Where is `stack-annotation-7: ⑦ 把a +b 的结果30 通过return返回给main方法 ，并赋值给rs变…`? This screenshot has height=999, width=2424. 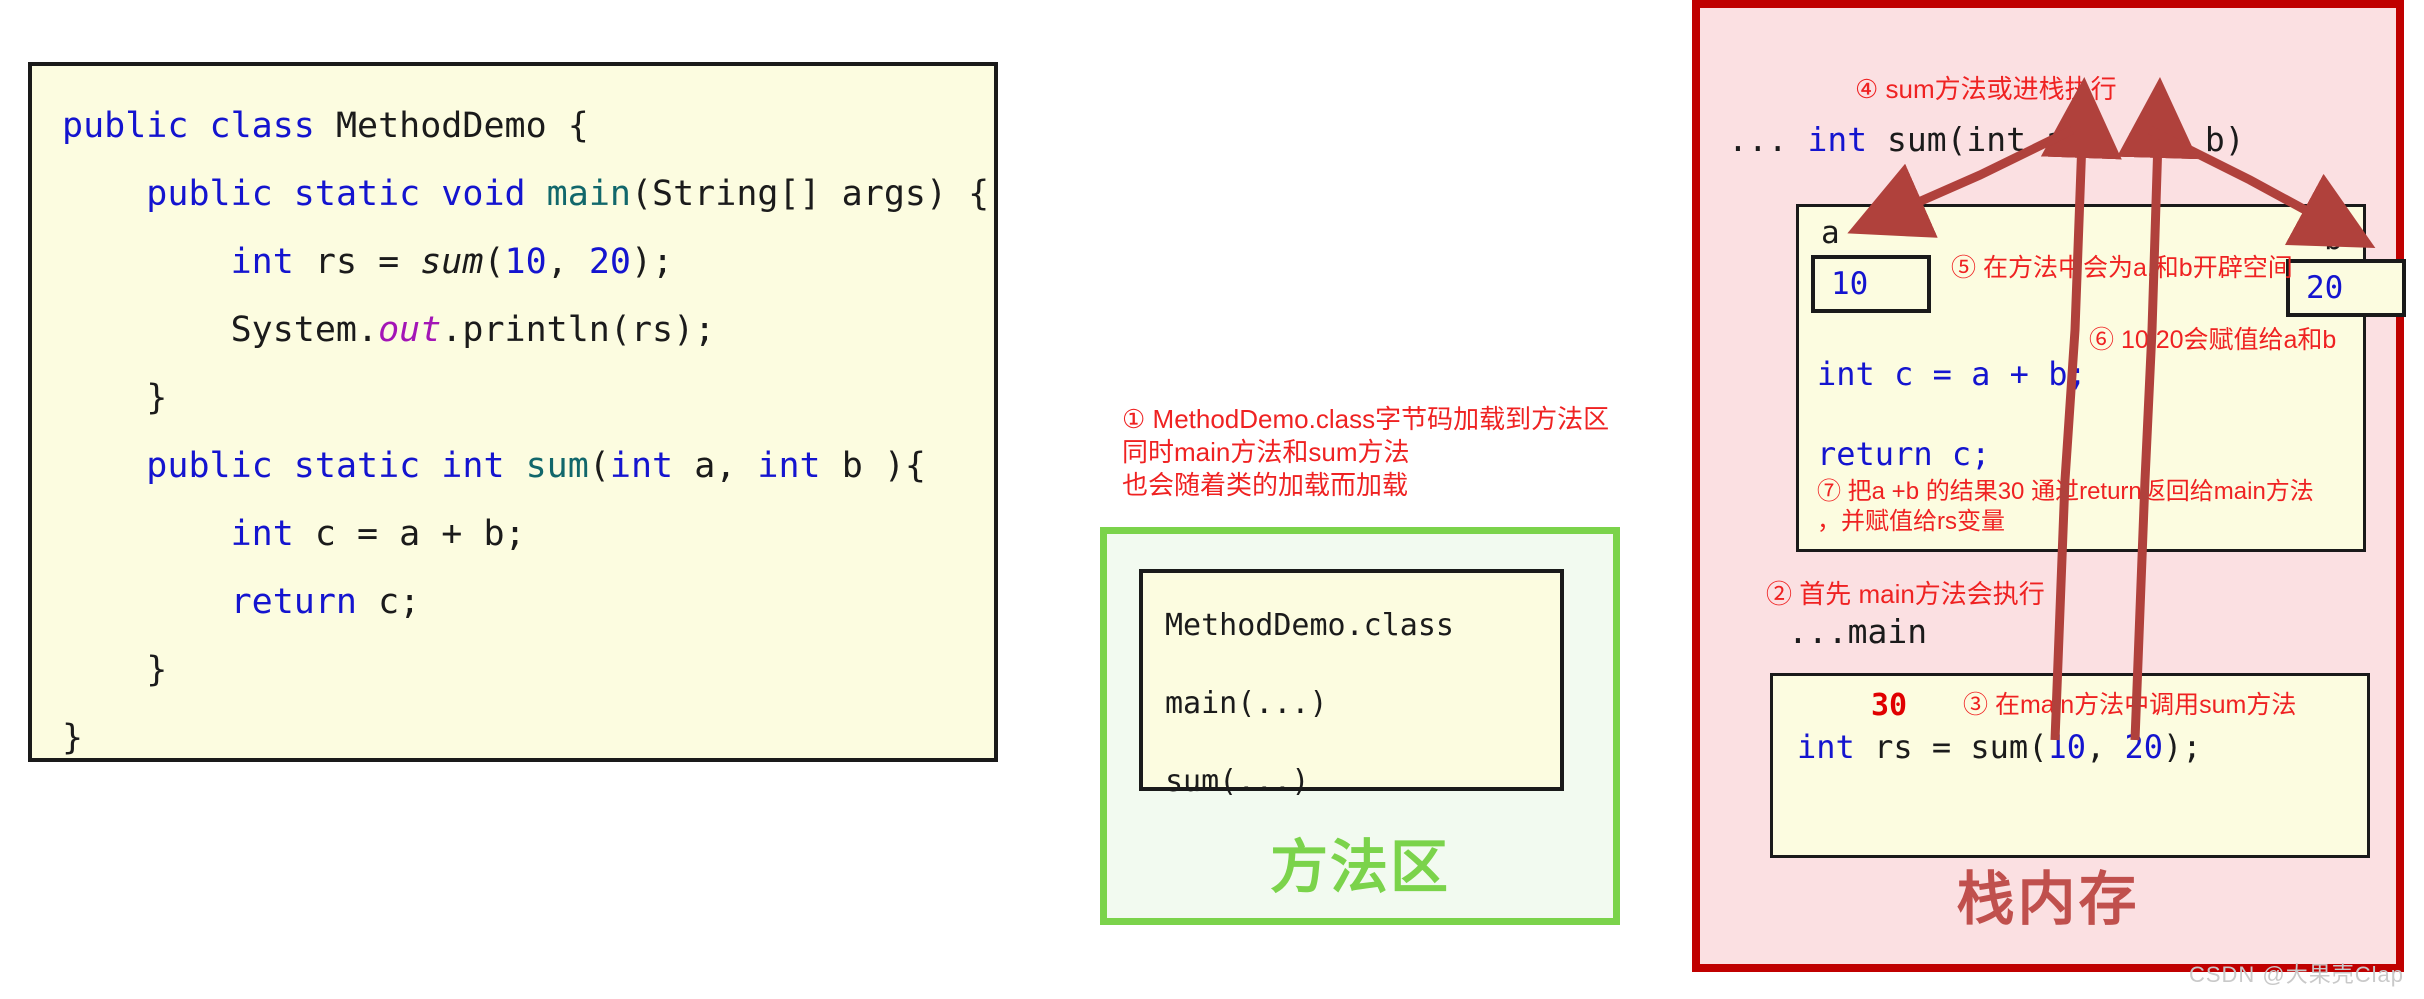
stack-annotation-7: ⑦ 把a +b 的结果30 通过return返回给main方法 ，并赋值给rs变… is located at coordinates (2065, 506).